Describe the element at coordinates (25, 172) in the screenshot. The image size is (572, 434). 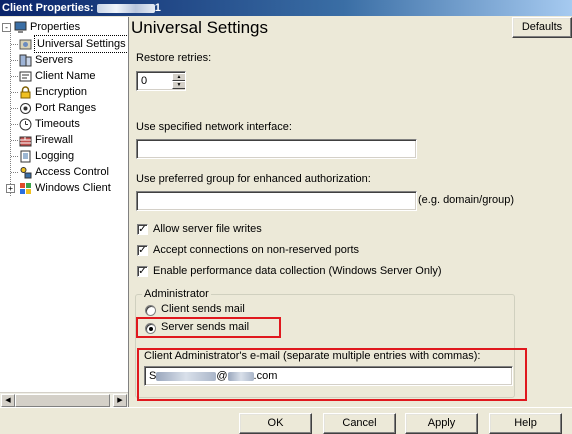
I see `access-control-icon` at that location.